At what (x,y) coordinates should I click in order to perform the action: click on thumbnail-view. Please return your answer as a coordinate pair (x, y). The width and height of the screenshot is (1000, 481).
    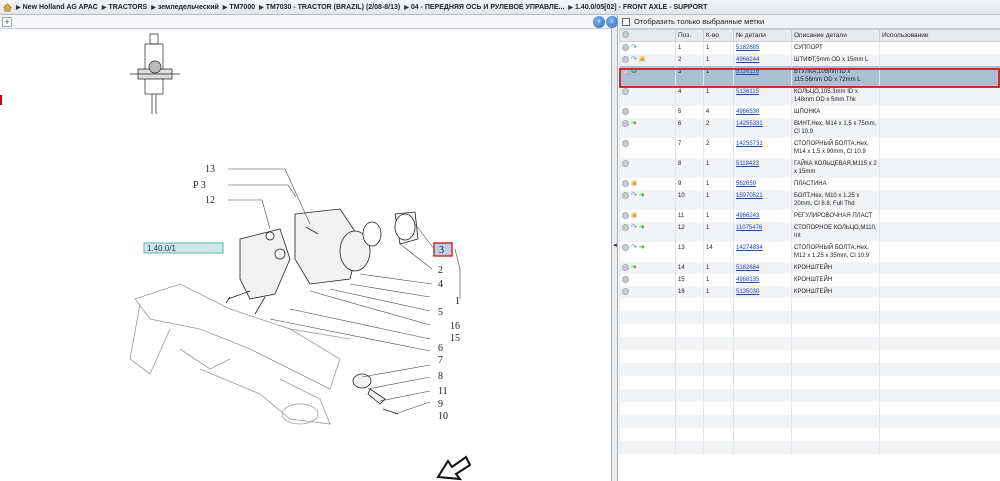
    Looking at the image, I should click on (155, 73).